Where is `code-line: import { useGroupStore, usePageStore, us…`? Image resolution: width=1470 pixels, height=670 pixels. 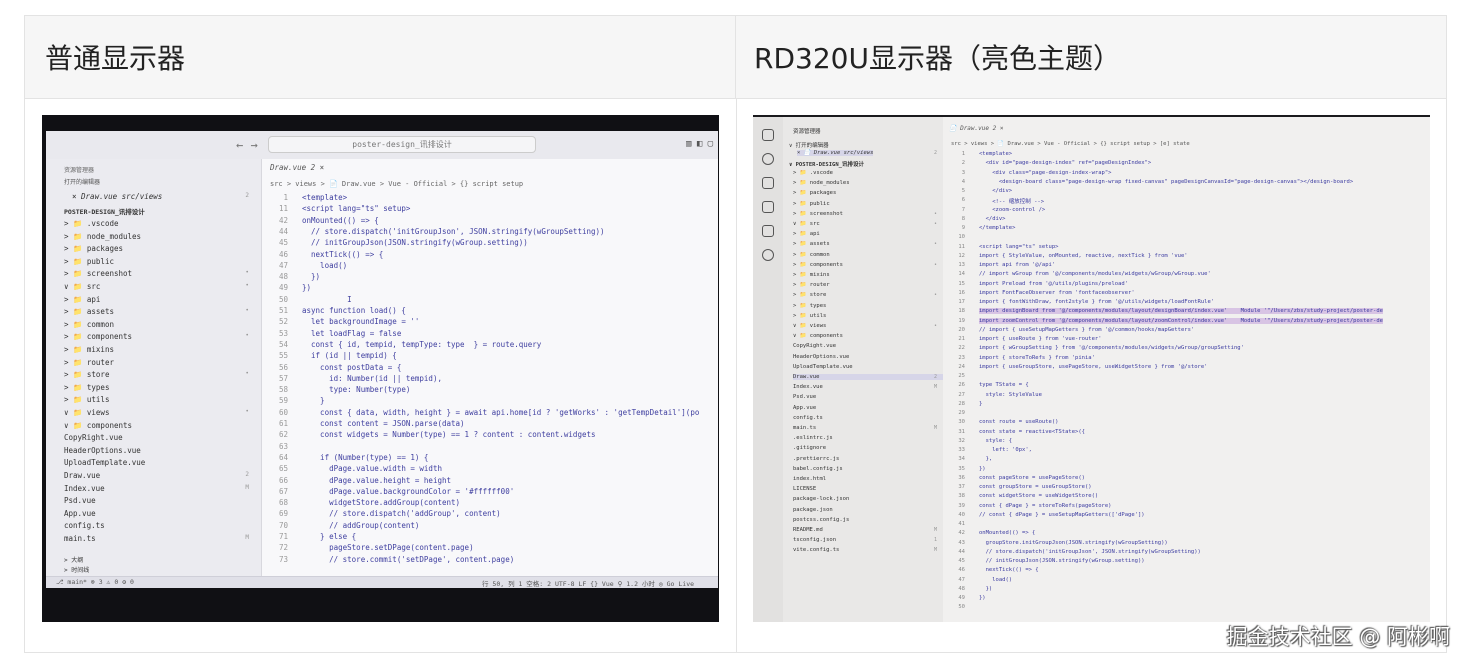 code-line: import { useGroupStore, usePageStore, us… is located at coordinates (1093, 366).